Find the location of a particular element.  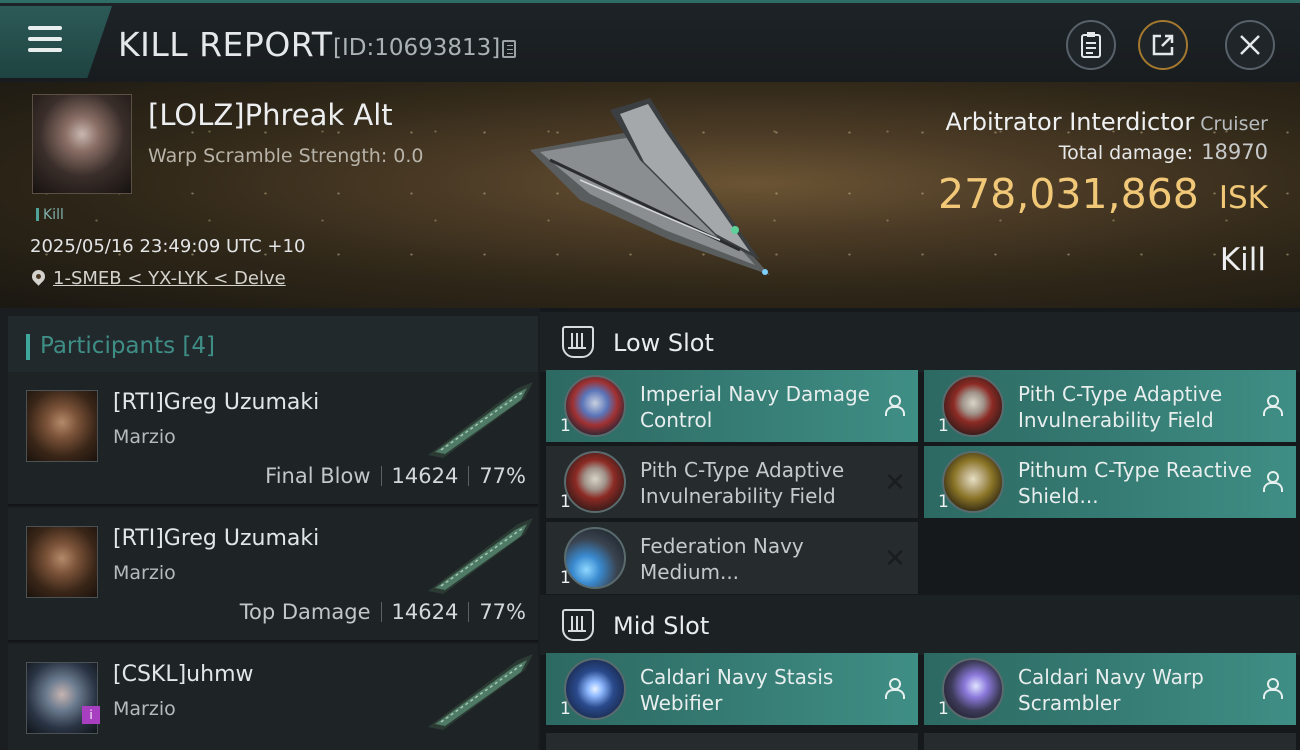

close-icon is located at coordinates (1250, 45).